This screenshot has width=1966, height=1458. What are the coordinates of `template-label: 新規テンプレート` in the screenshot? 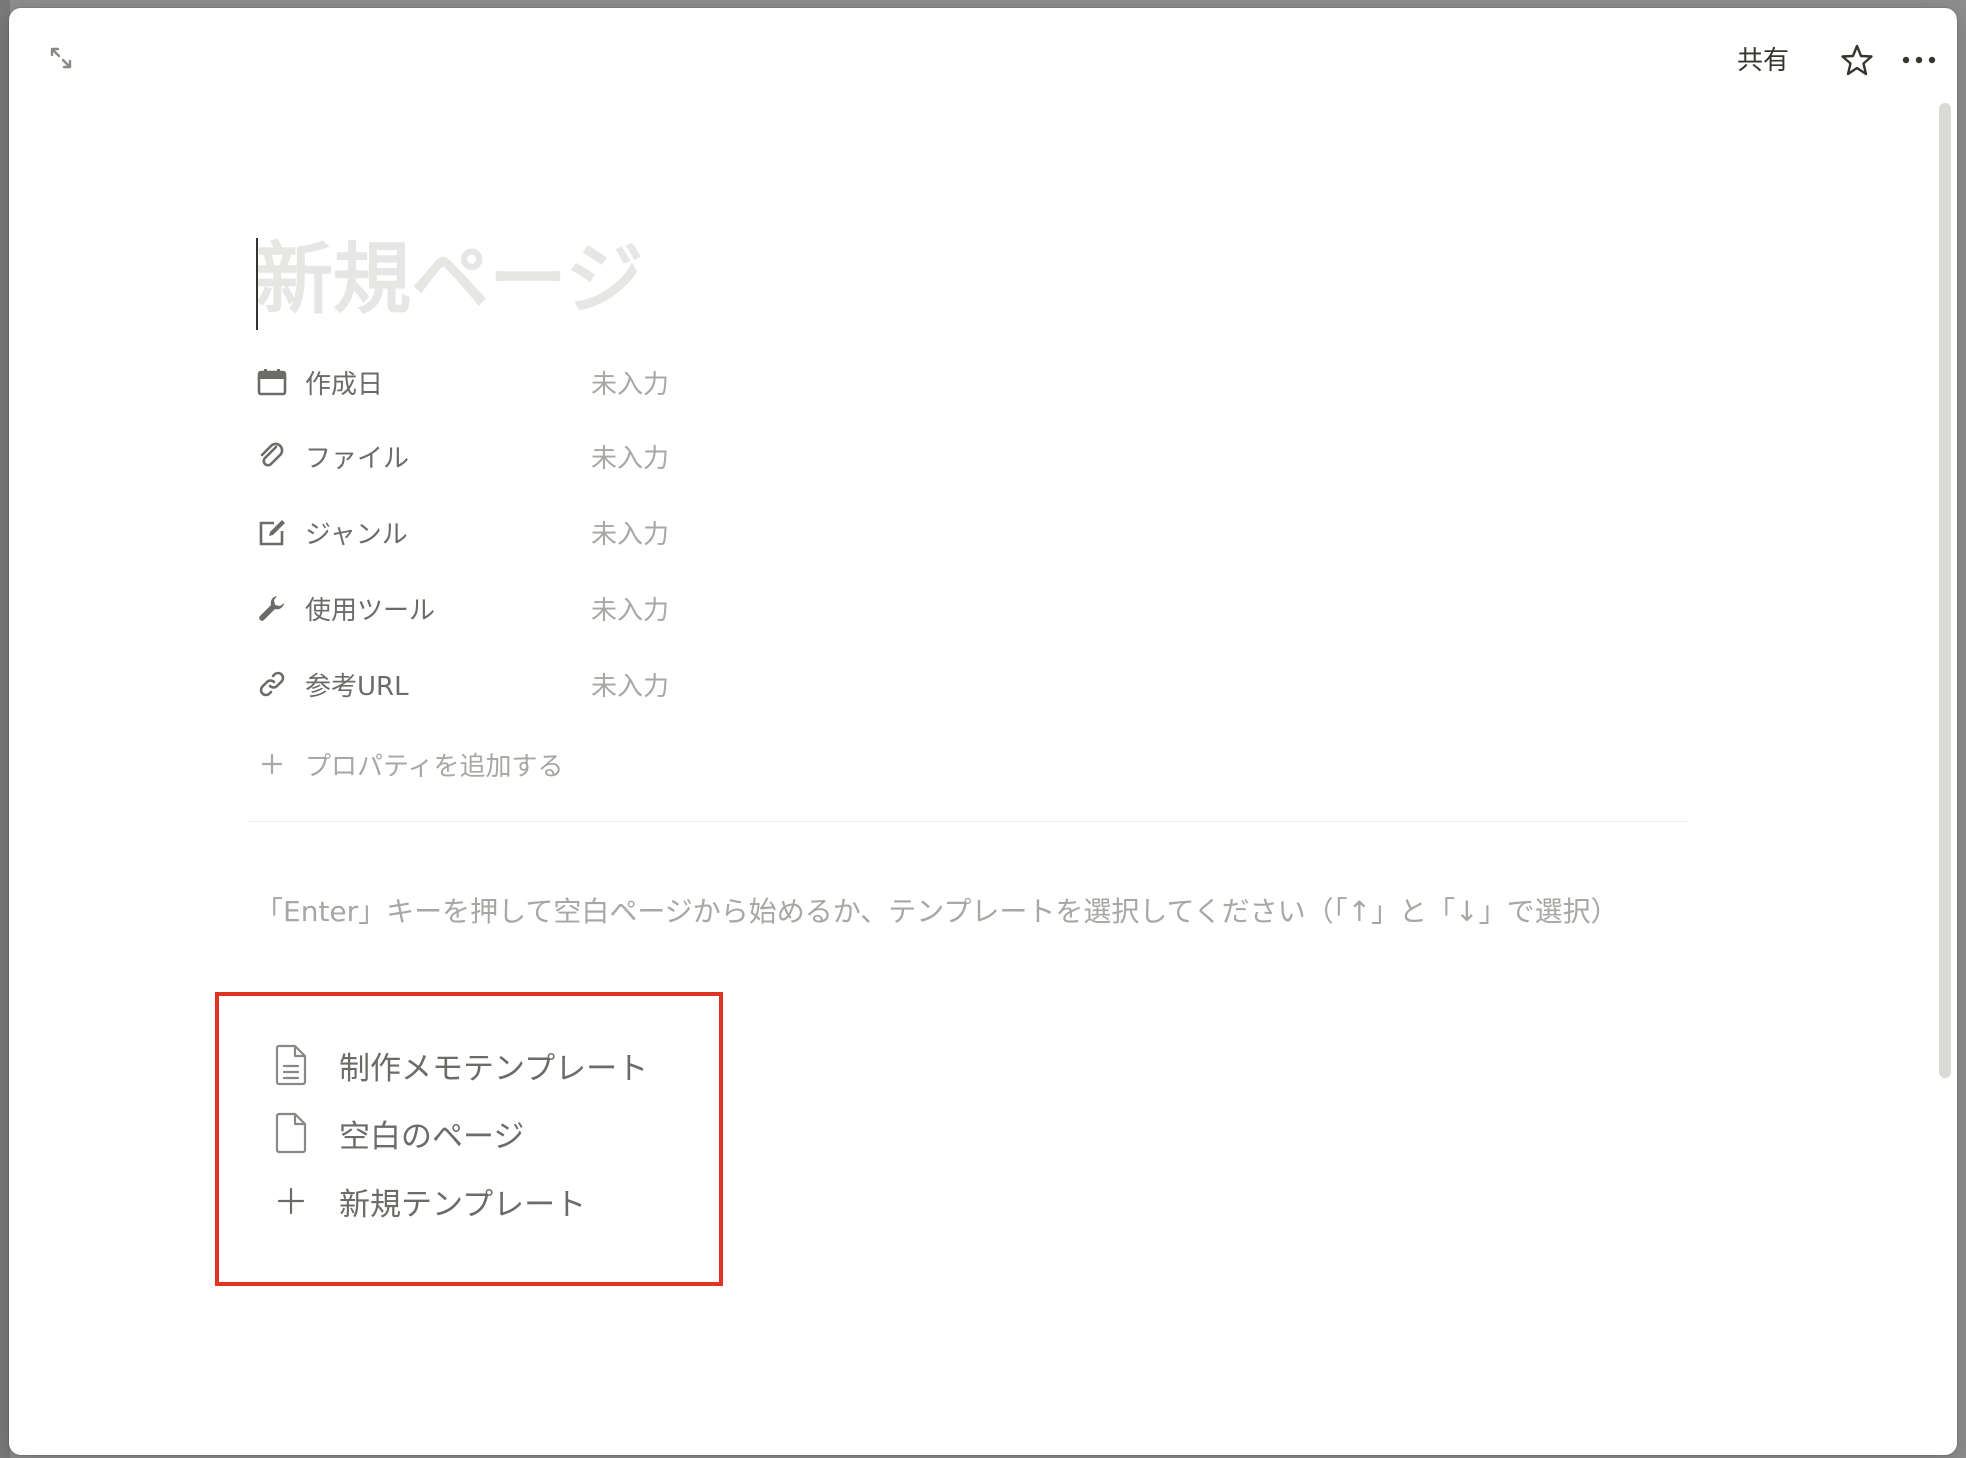 It's located at (463, 1204).